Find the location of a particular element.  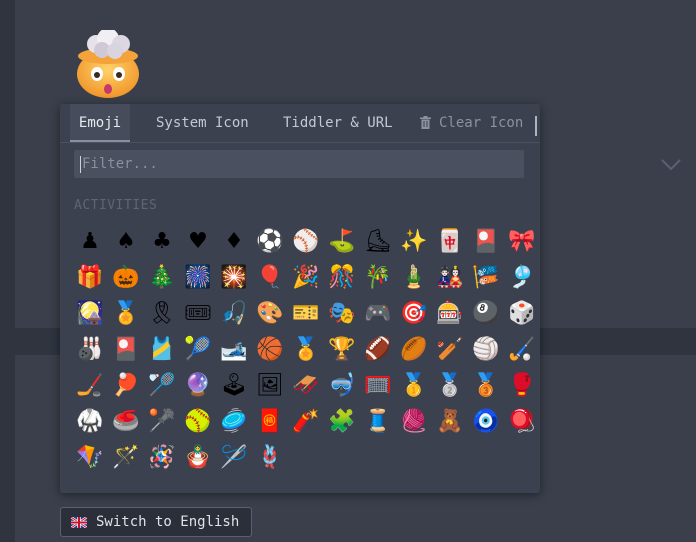

emoji-item: 🏐 is located at coordinates (486, 350).